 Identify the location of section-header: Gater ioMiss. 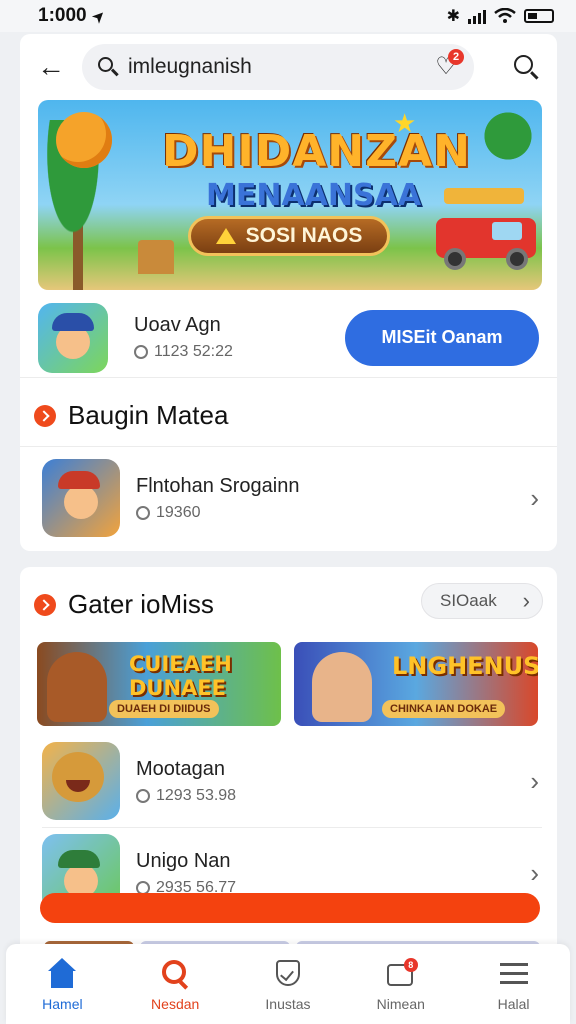
(124, 604).